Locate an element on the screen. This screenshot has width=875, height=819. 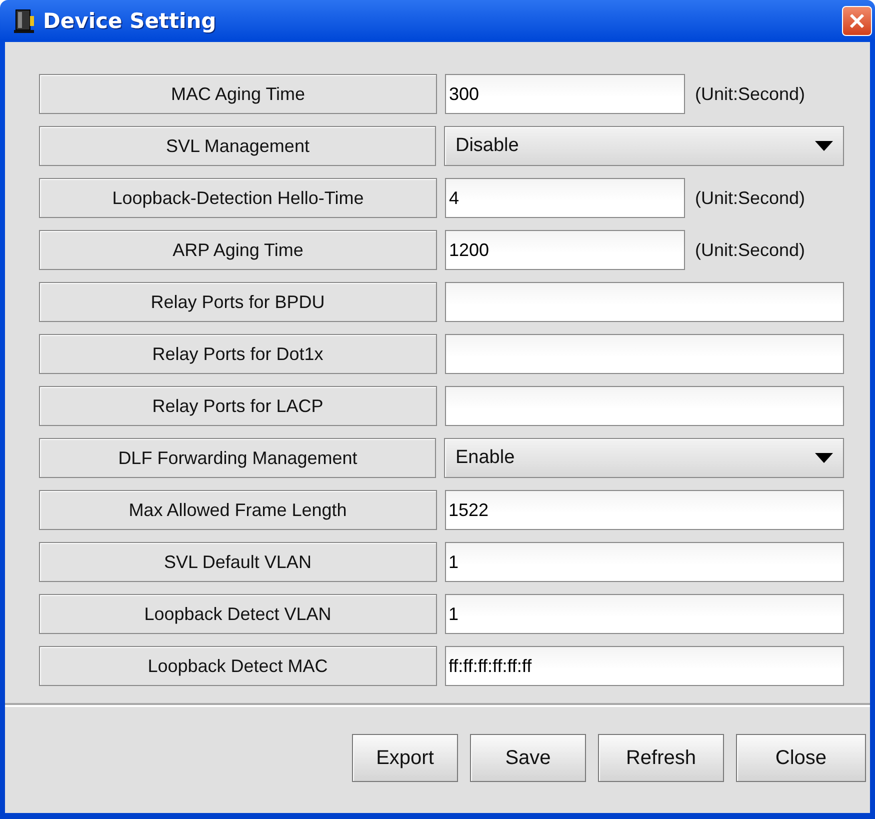
setting-label: Relay Ports for Dot1x is located at coordinates (237, 354).